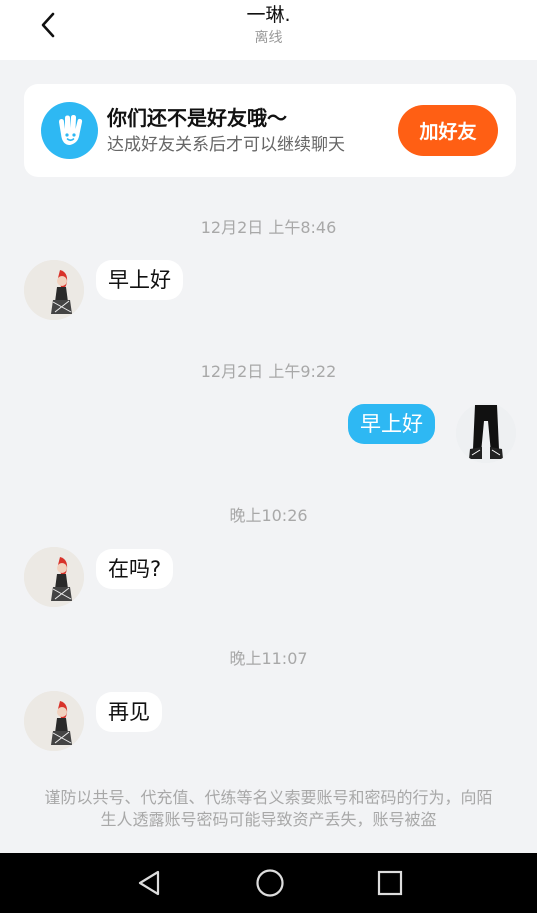 The width and height of the screenshot is (537, 913). I want to click on nav-recents-button, so click(390, 883).